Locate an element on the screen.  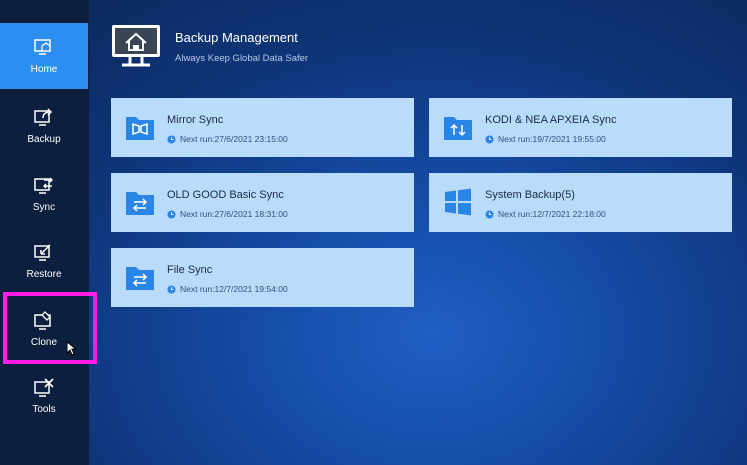
basic-sync-folder-icon is located at coordinates (140, 203).